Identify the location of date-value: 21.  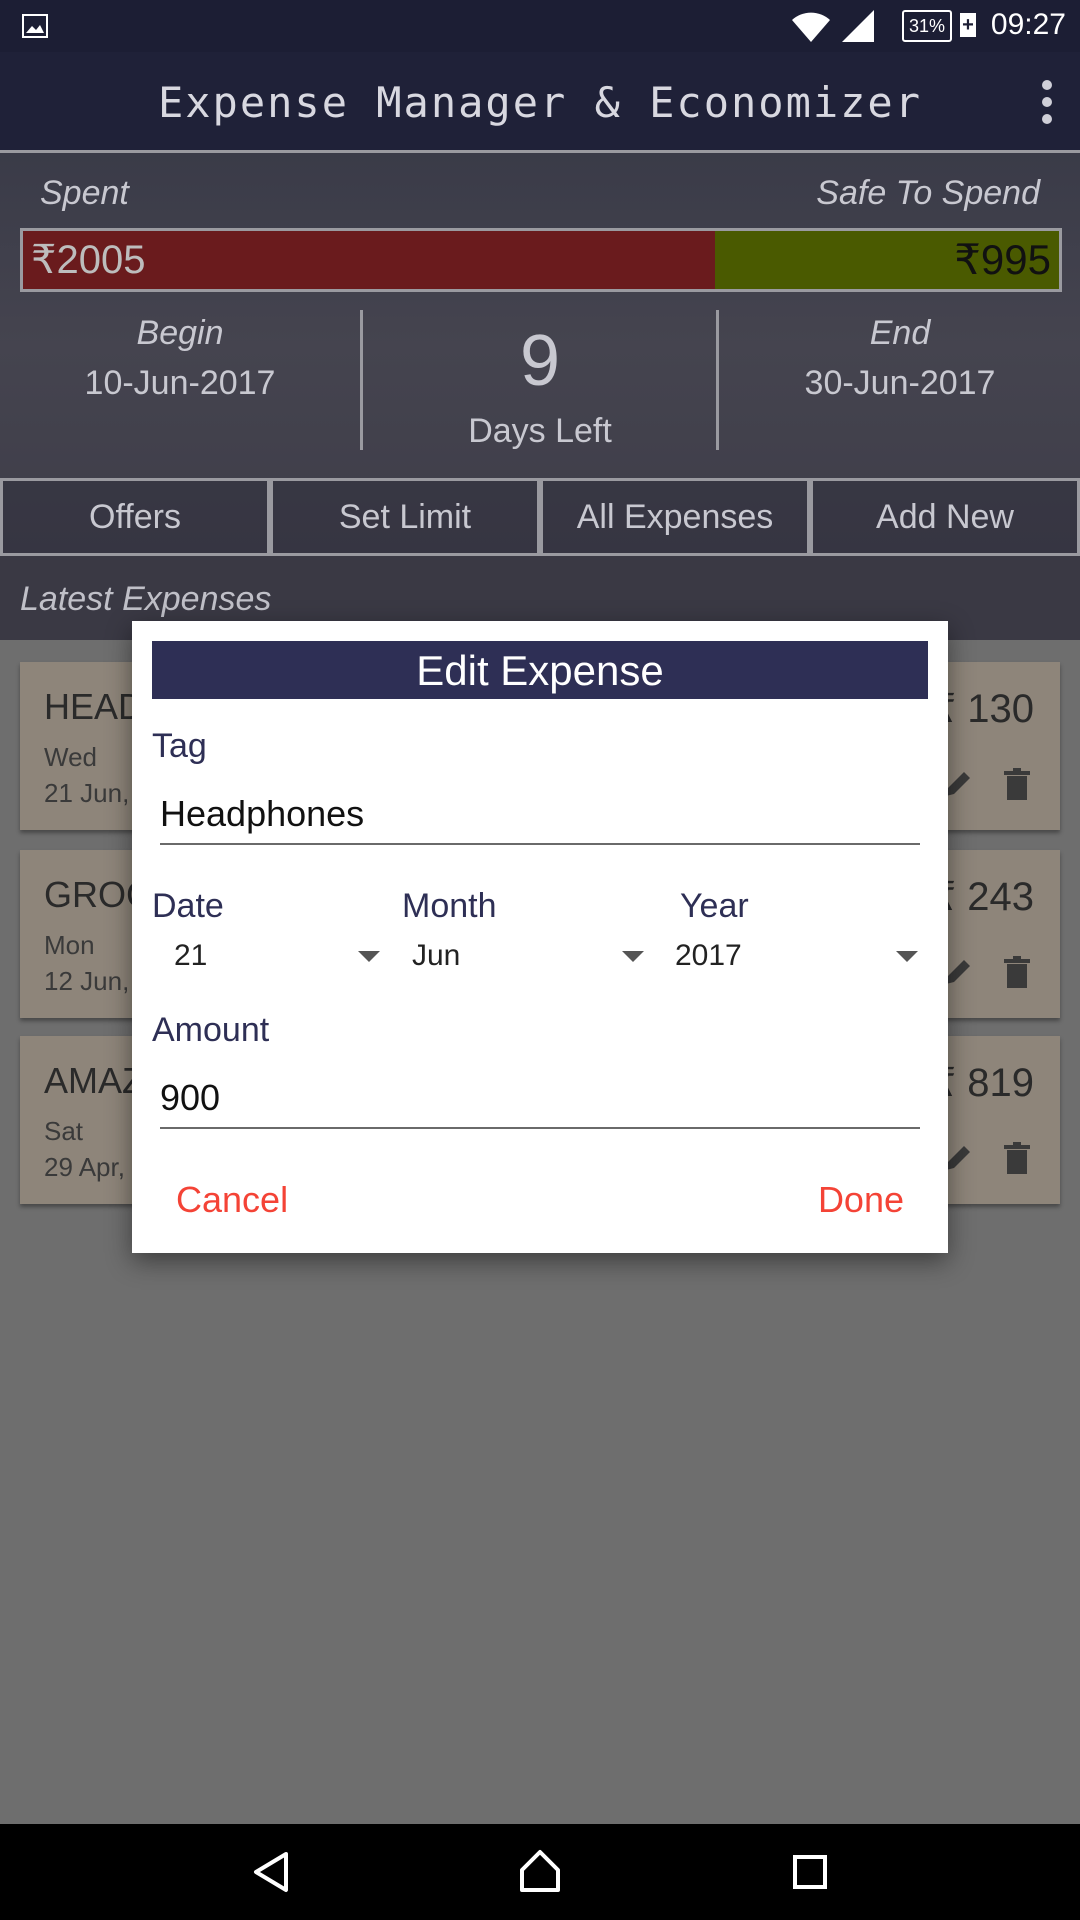
(191, 955).